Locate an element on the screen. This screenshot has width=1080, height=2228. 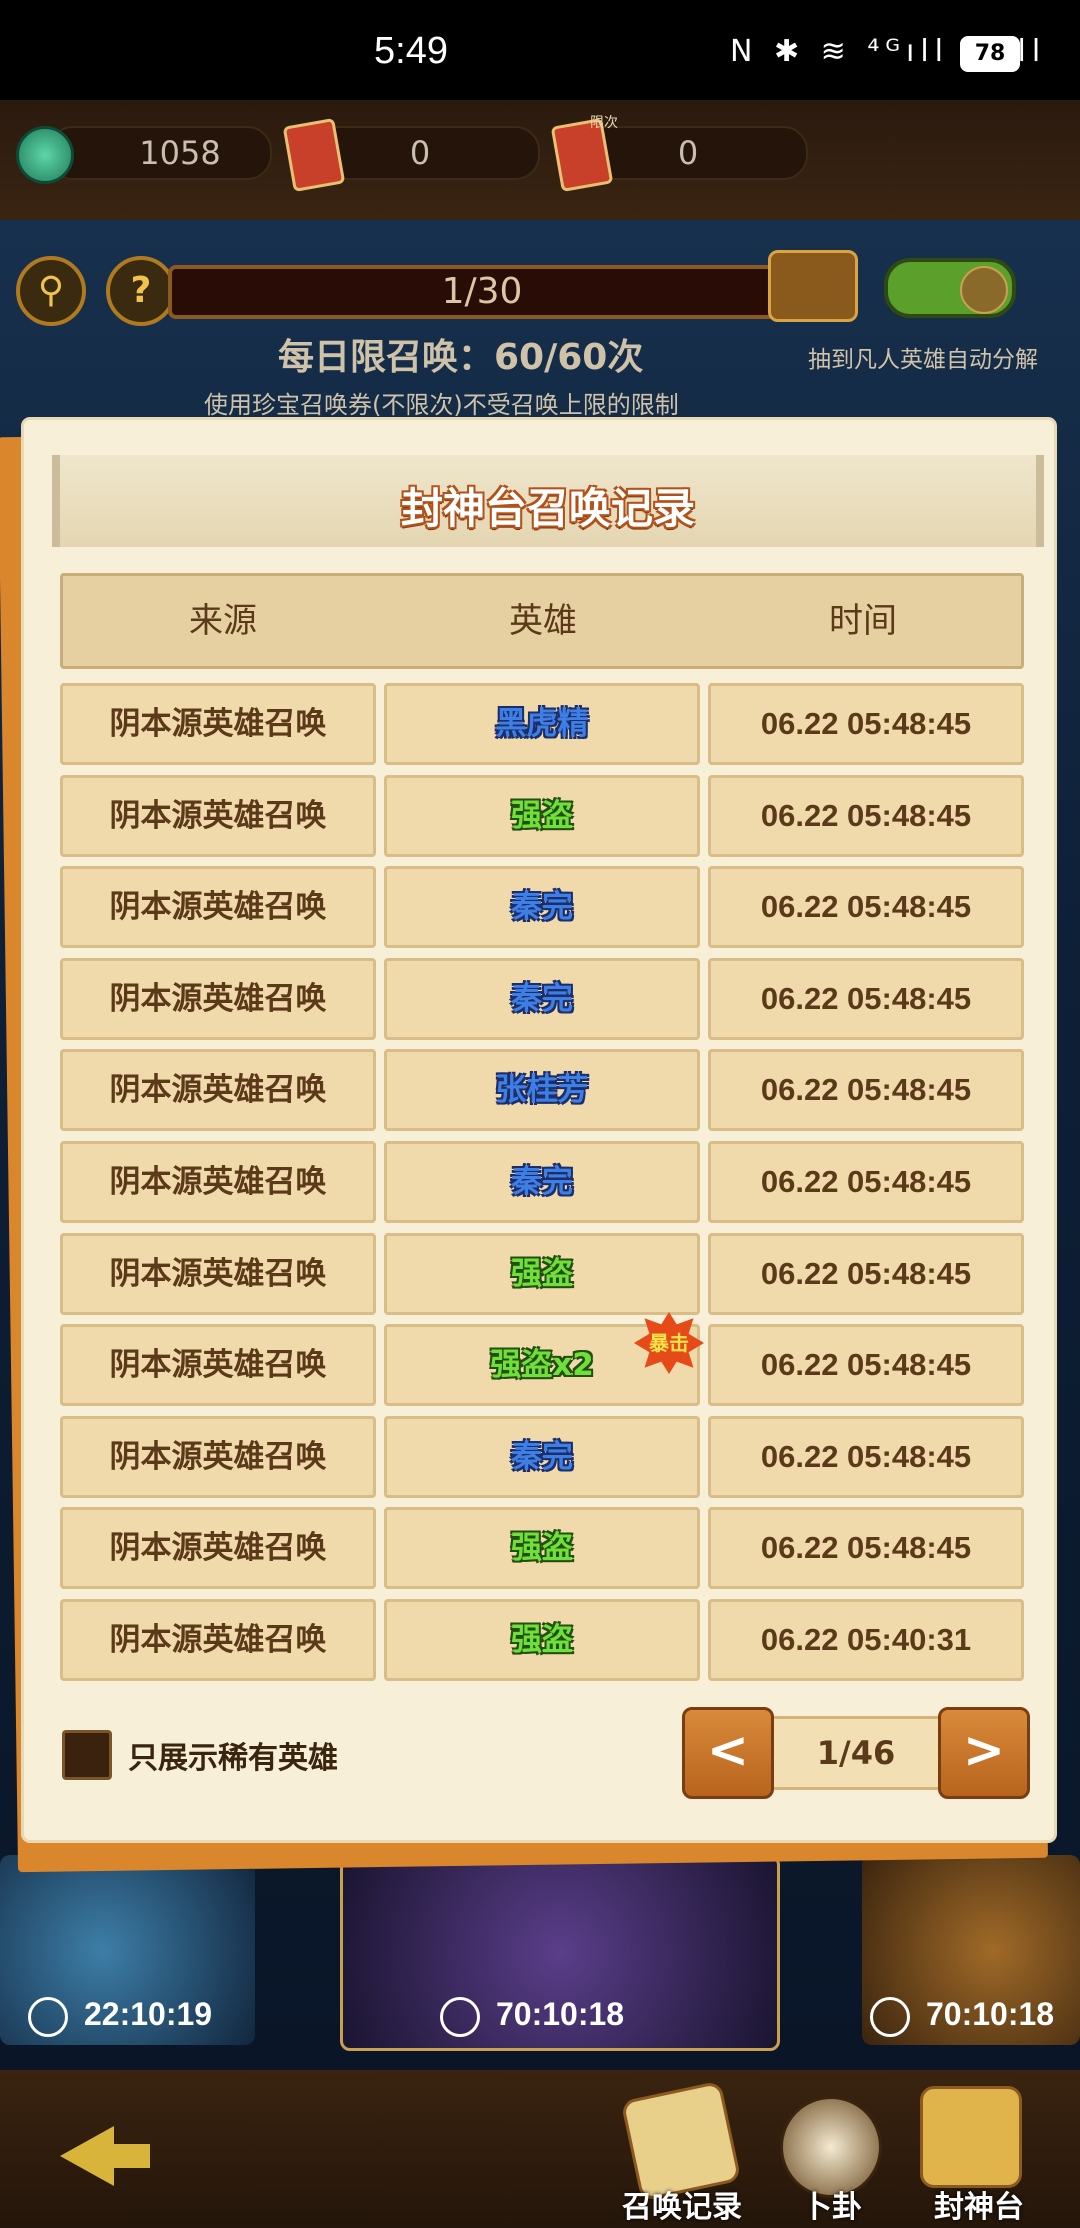
row-hero-cell: 黑虎精 is located at coordinates (542, 724).